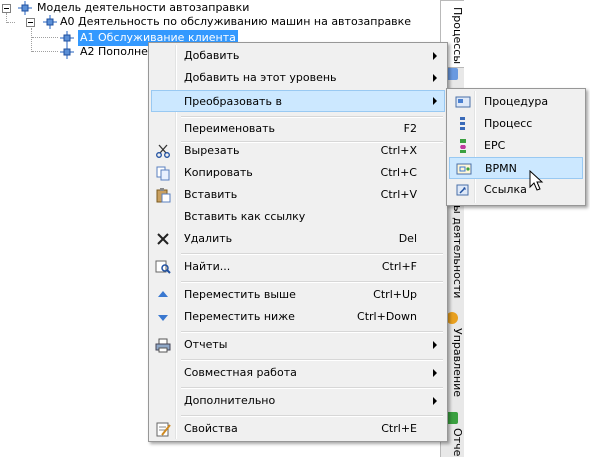  Describe the element at coordinates (536, 180) in the screenshot. I see `mouse-cursor-icon` at that location.